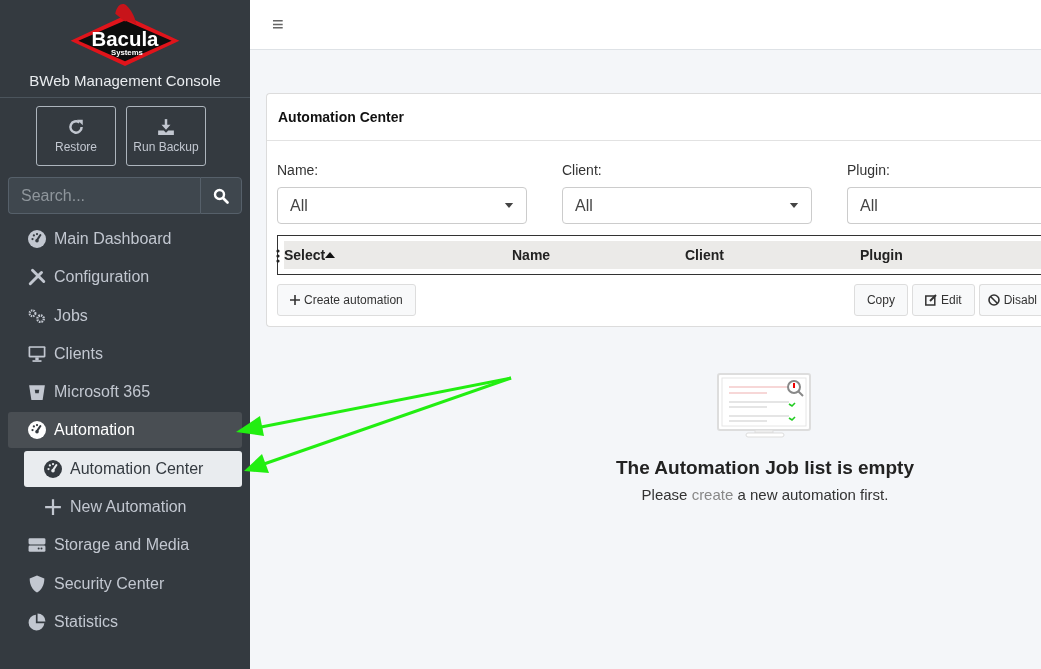 The width and height of the screenshot is (1041, 669). I want to click on column-header: Select, so click(398, 255).